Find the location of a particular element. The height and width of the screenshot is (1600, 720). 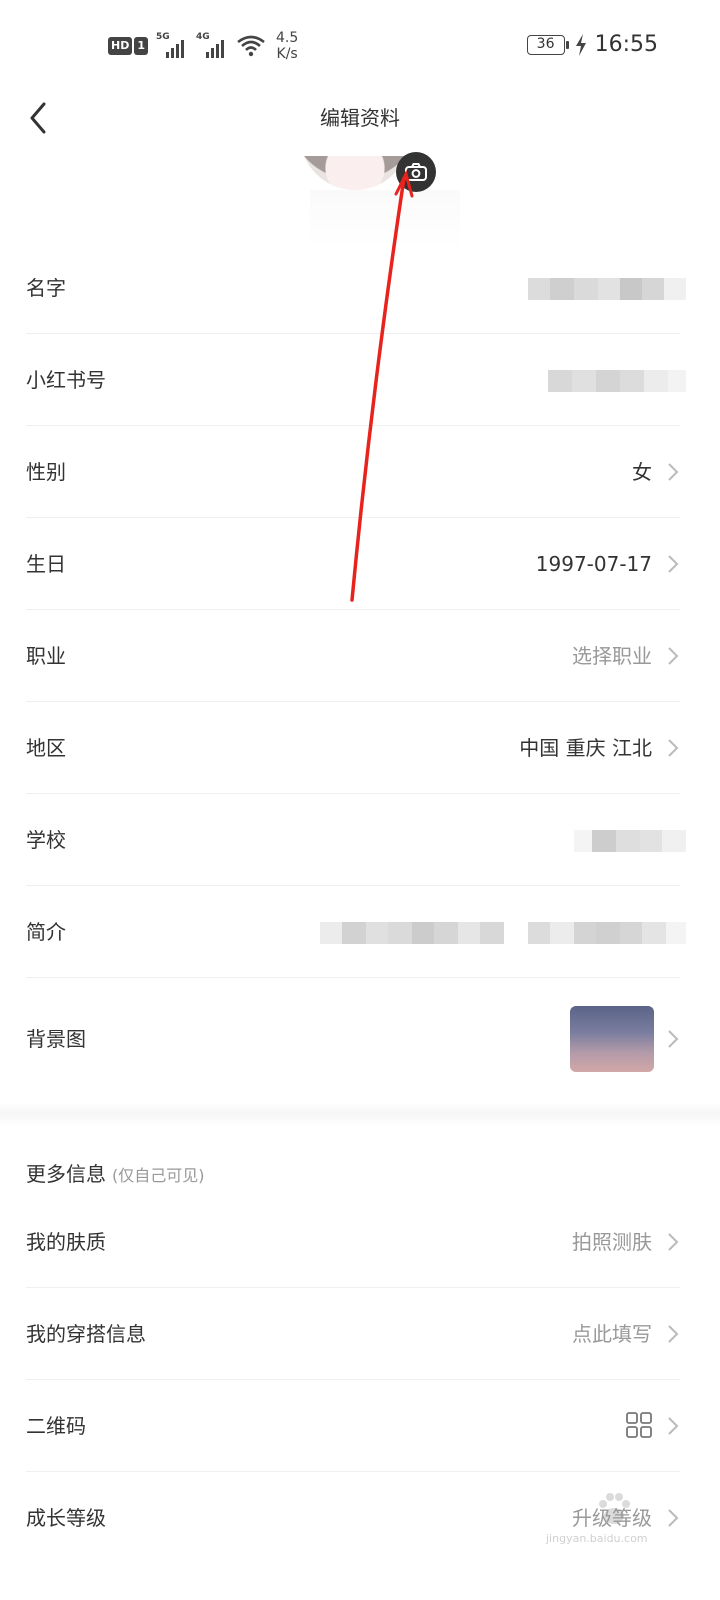

change-avatar-button is located at coordinates (416, 172).